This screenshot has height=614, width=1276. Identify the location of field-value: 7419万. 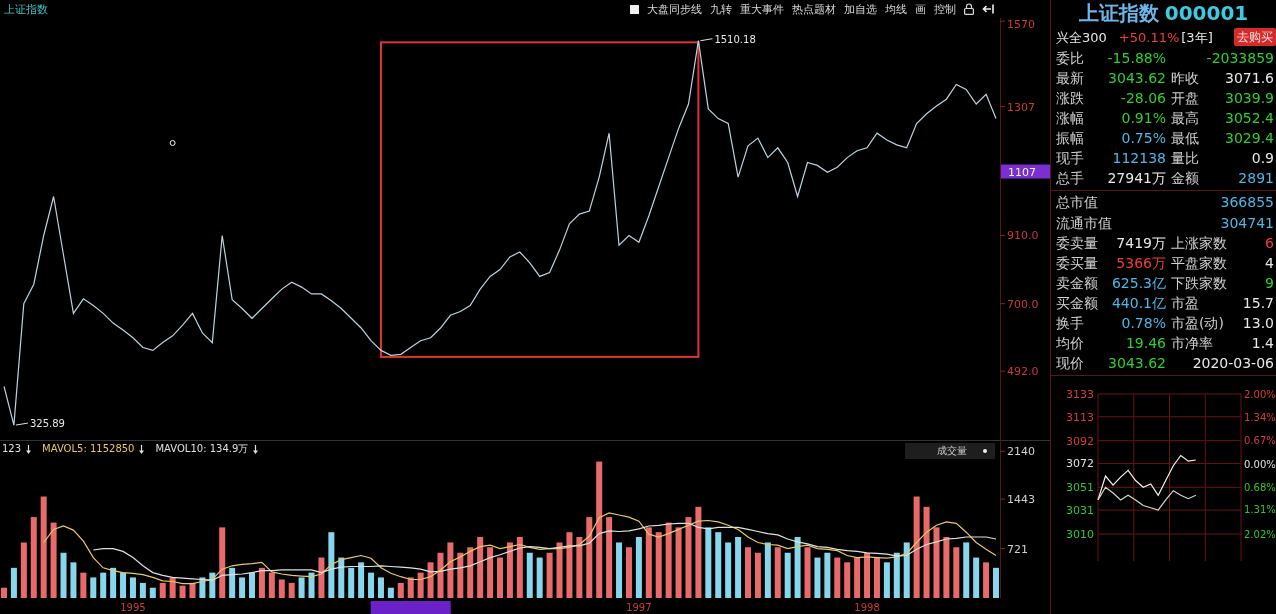
(1141, 243).